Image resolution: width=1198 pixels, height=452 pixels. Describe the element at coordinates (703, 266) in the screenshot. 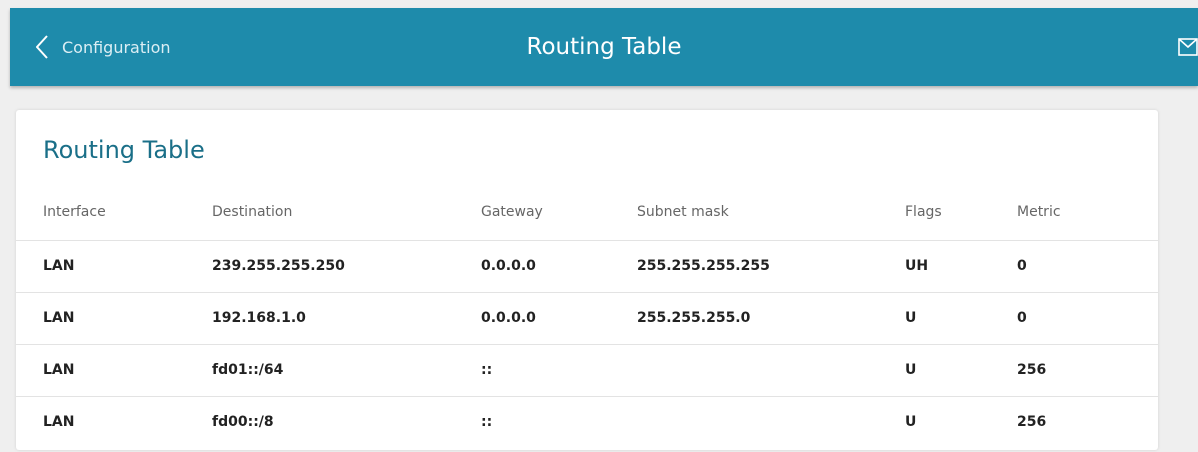

I see `cell-subnet-mask: 255.255.255.255` at that location.